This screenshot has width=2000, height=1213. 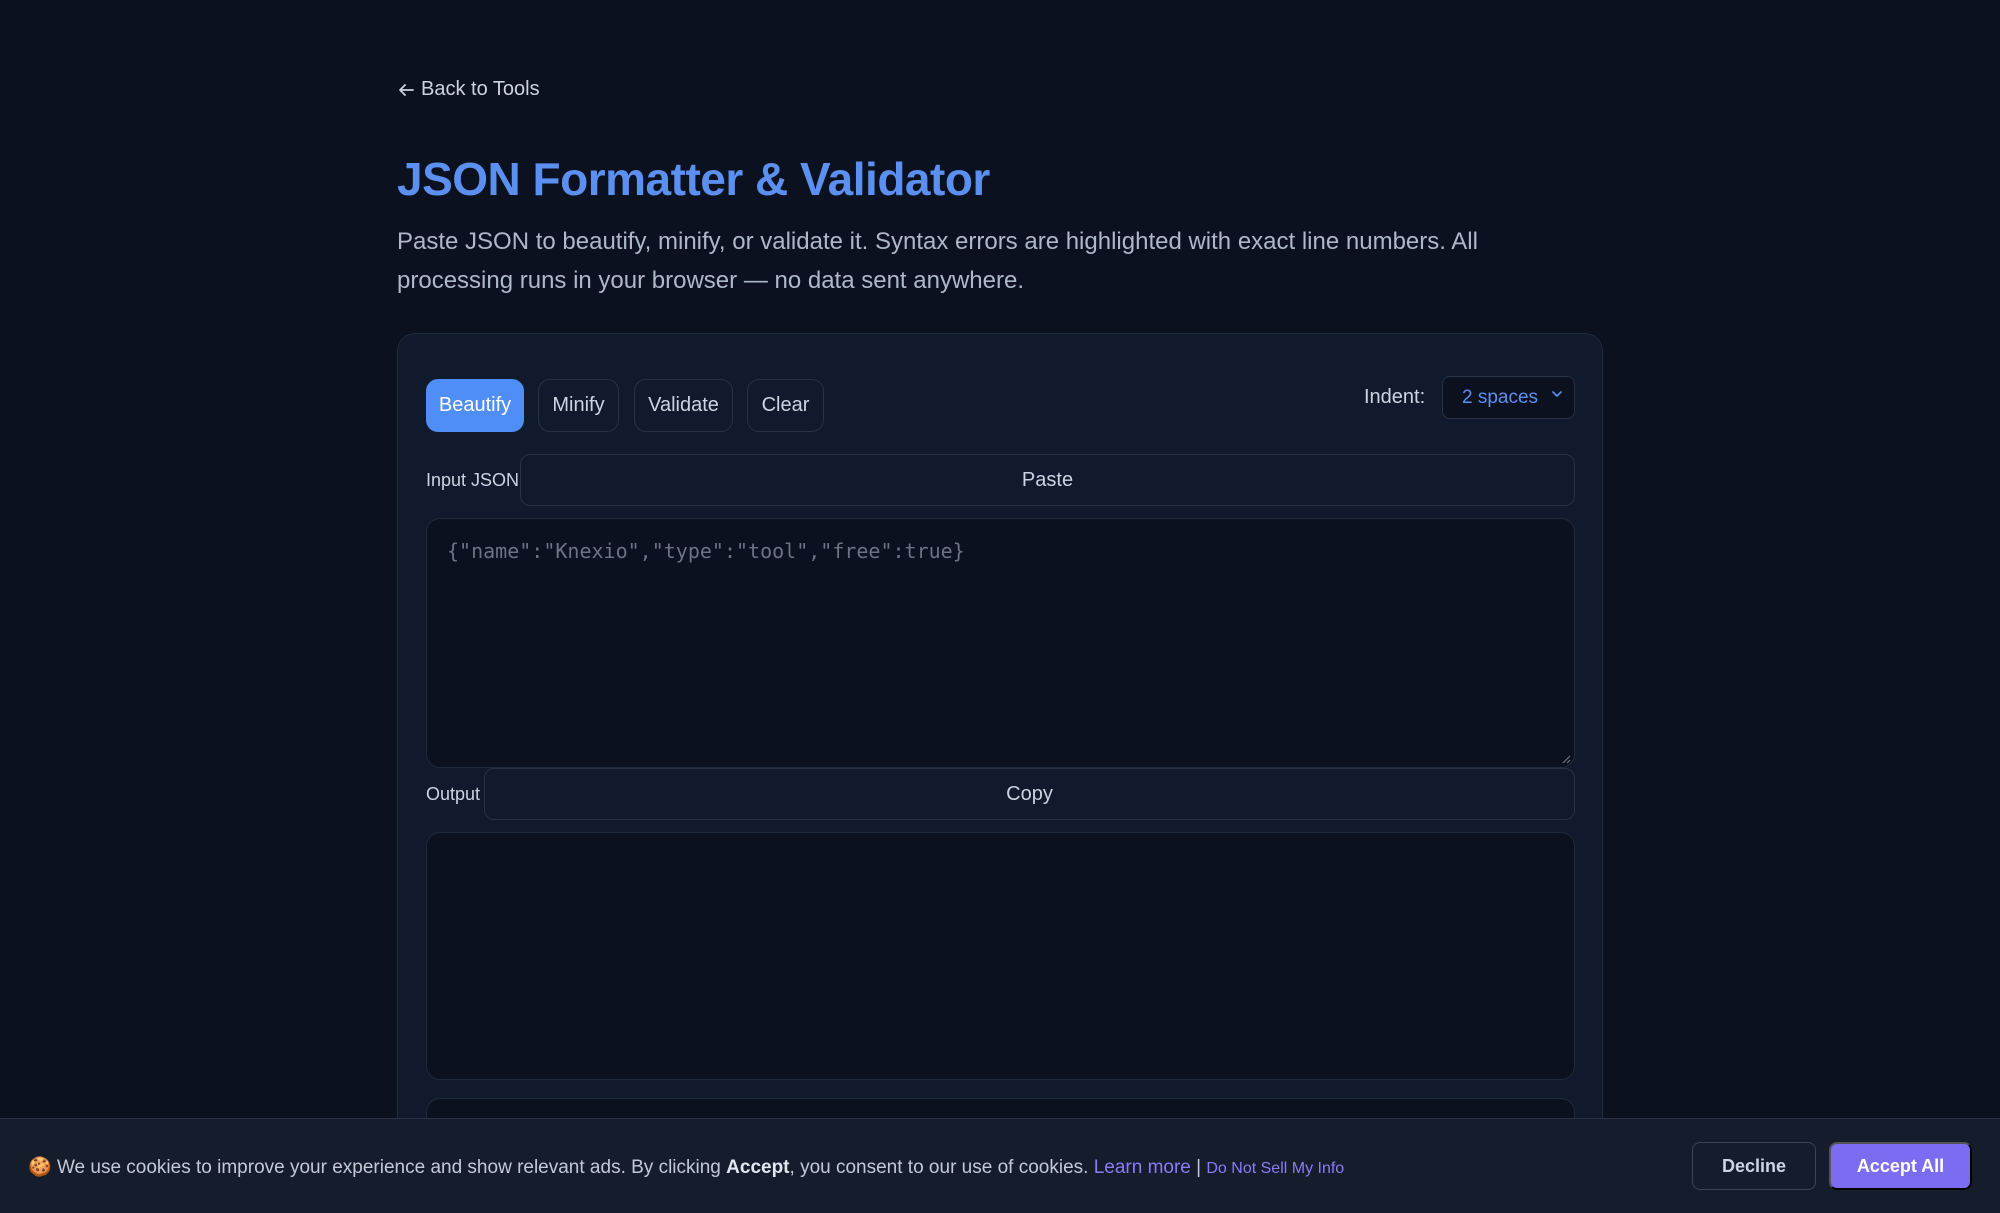 What do you see at coordinates (1754, 1166) in the screenshot?
I see `decline-button: Decline` at bounding box center [1754, 1166].